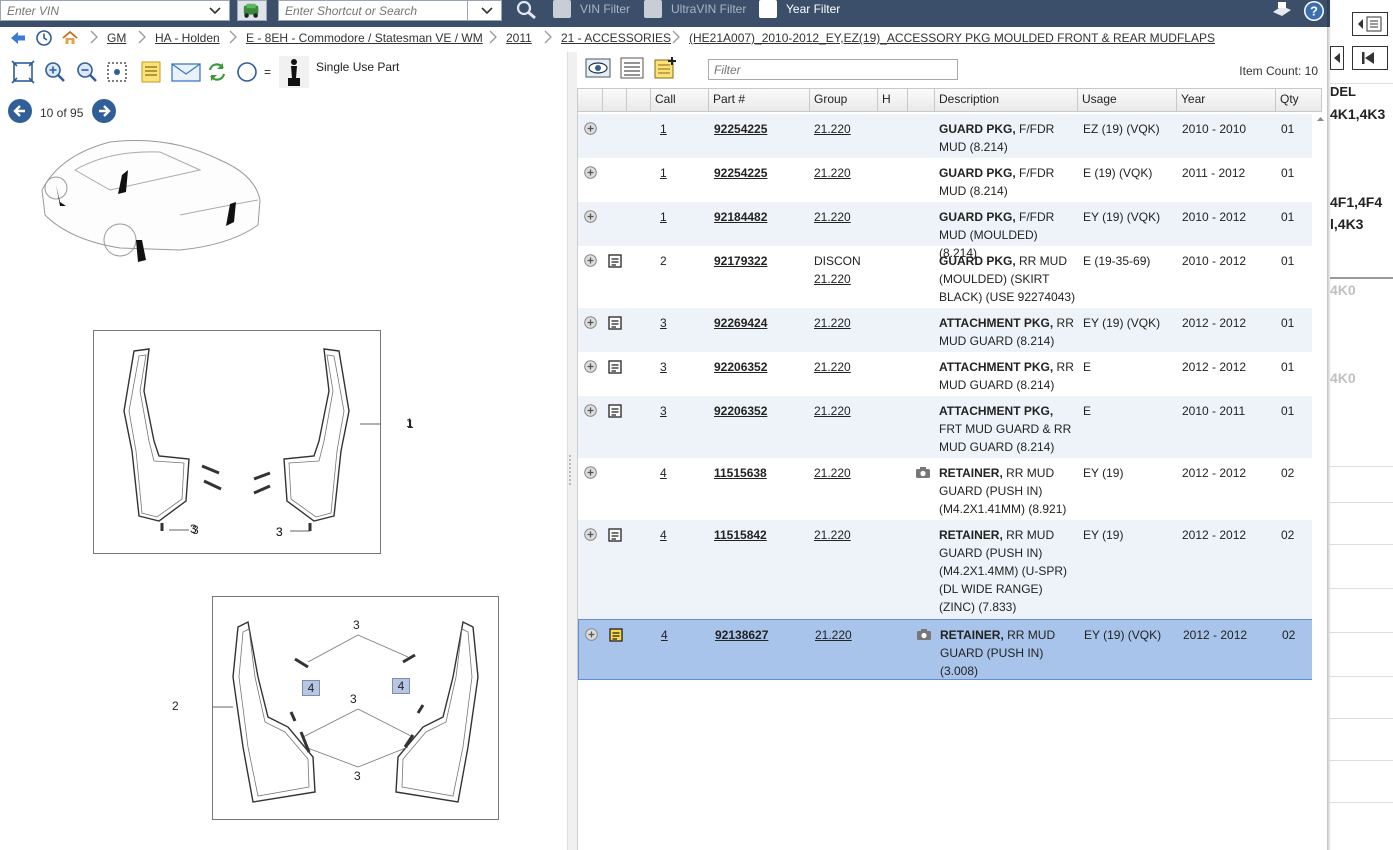 Image resolution: width=1393 pixels, height=850 pixels. I want to click on filter-box, so click(833, 69).